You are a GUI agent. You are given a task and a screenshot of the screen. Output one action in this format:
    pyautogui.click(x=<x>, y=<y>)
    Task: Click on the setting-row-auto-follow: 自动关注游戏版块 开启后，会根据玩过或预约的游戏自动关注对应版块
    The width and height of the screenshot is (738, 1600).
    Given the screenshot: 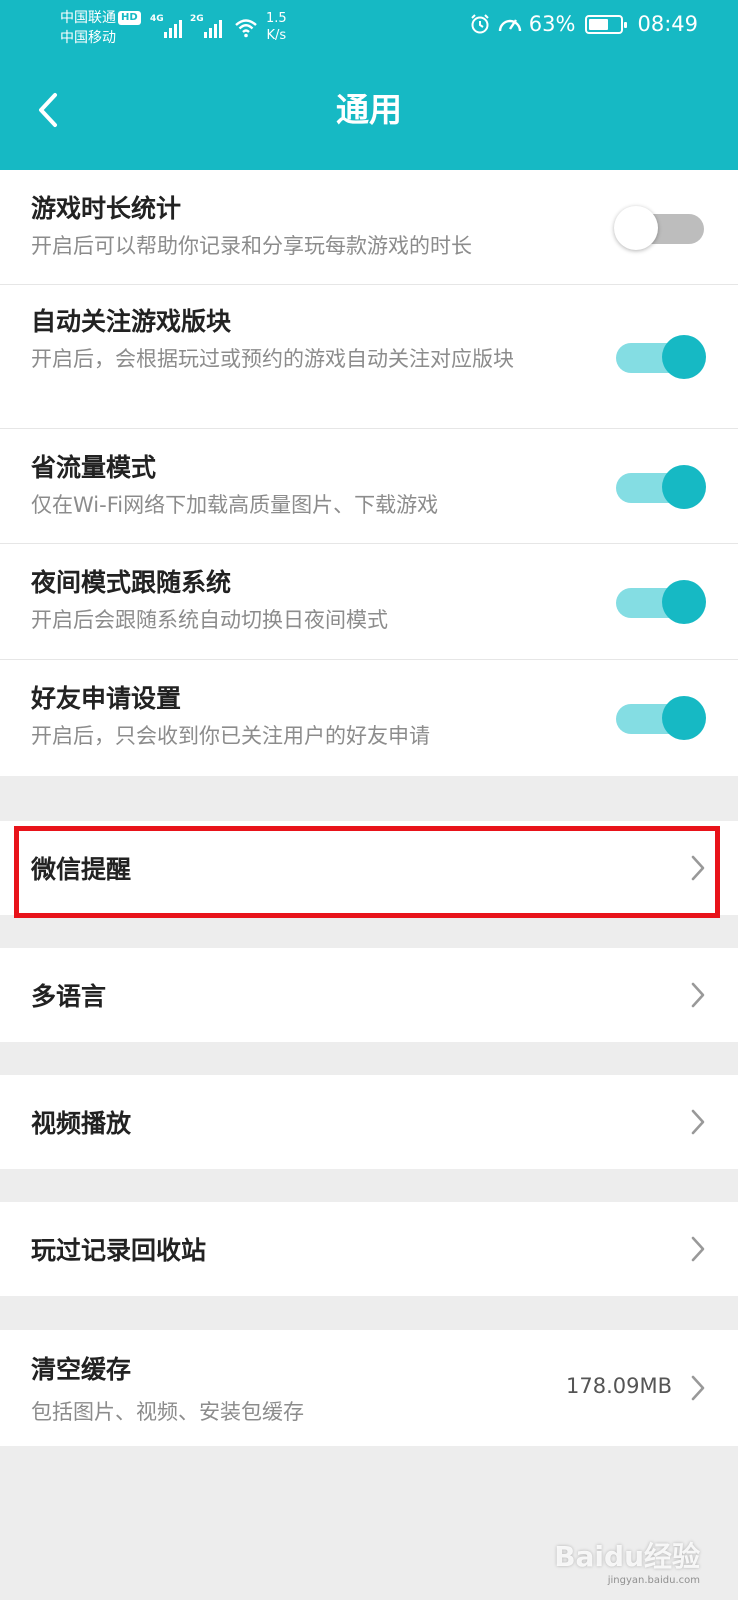 What is the action you would take?
    pyautogui.click(x=369, y=357)
    